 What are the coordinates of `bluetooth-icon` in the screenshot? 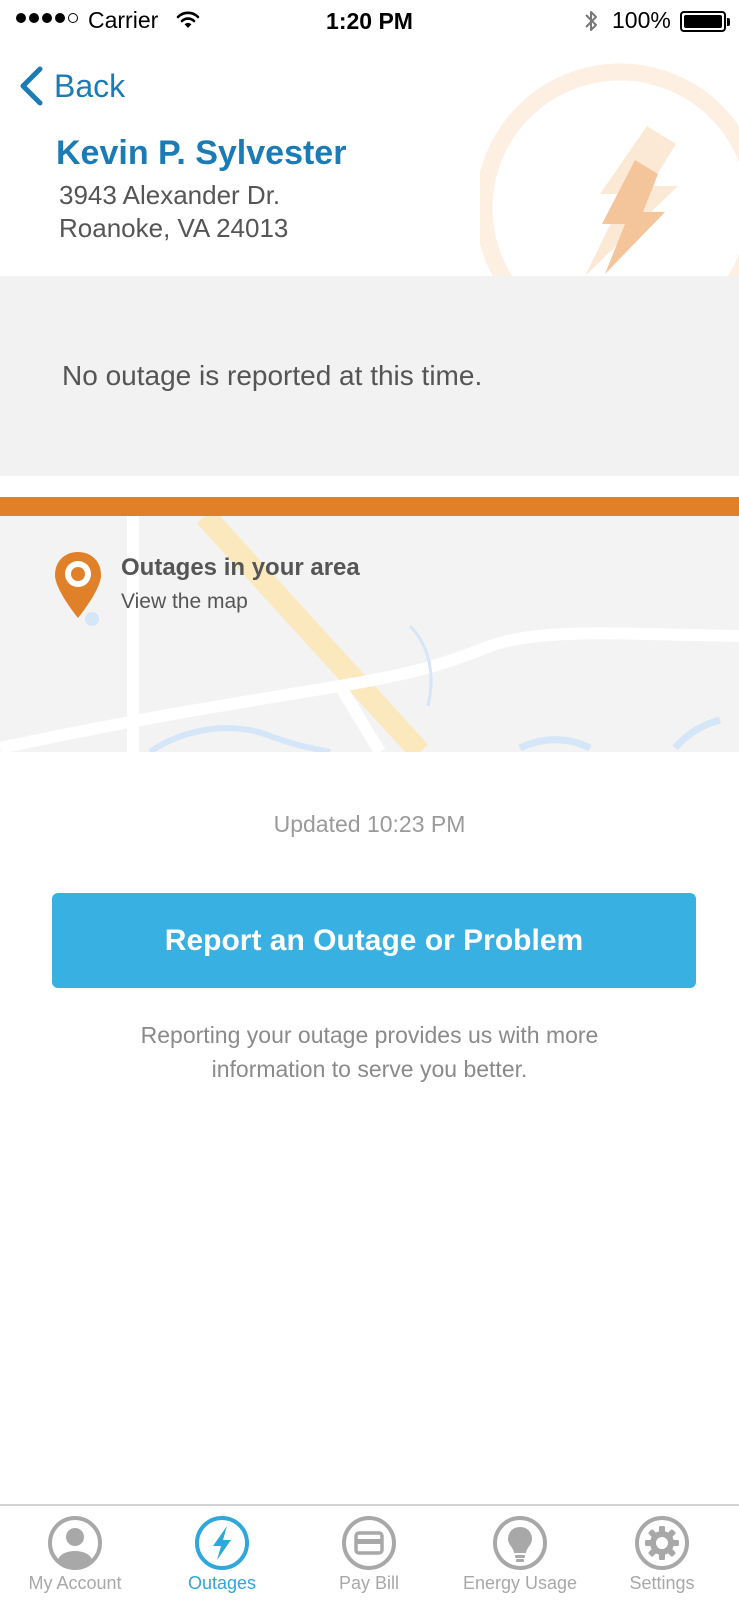 It's located at (591, 21).